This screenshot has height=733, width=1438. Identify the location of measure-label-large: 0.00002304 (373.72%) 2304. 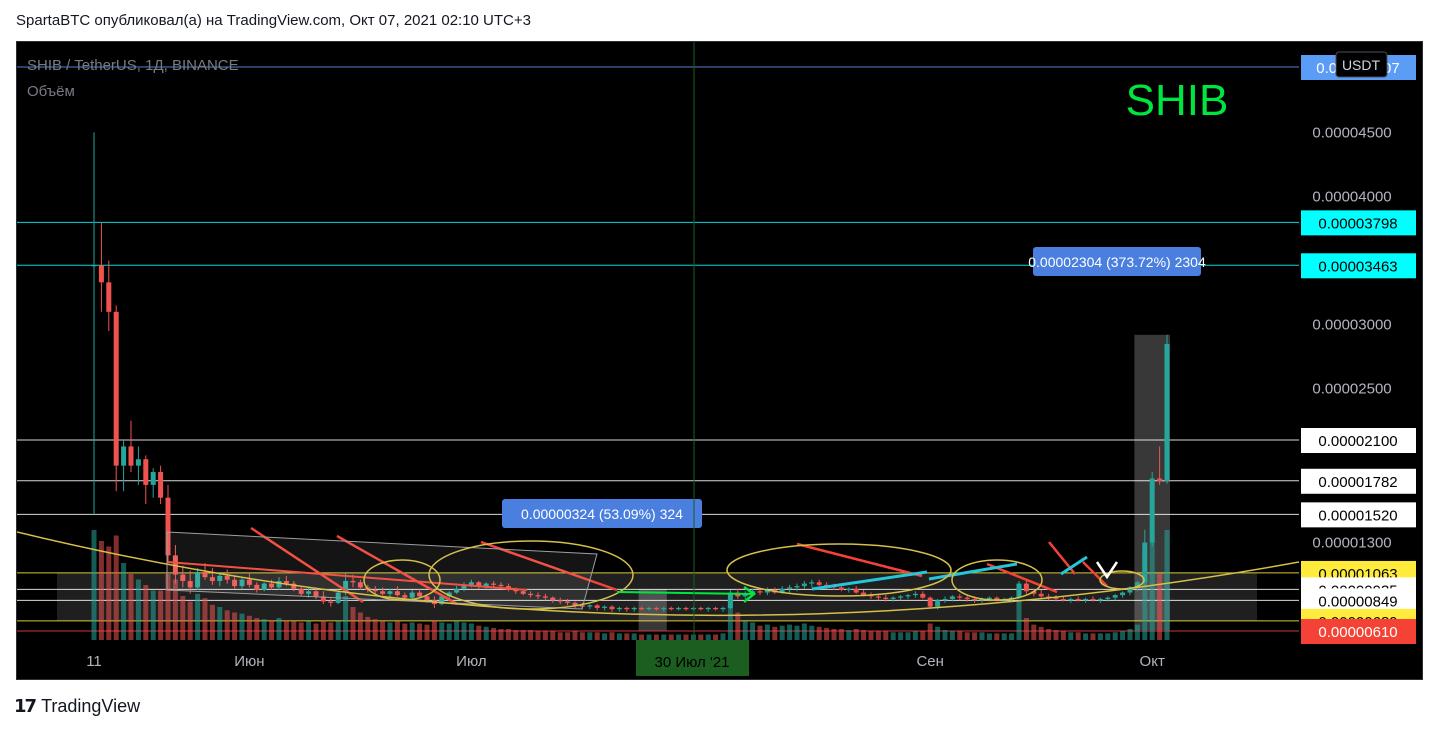
(1117, 261).